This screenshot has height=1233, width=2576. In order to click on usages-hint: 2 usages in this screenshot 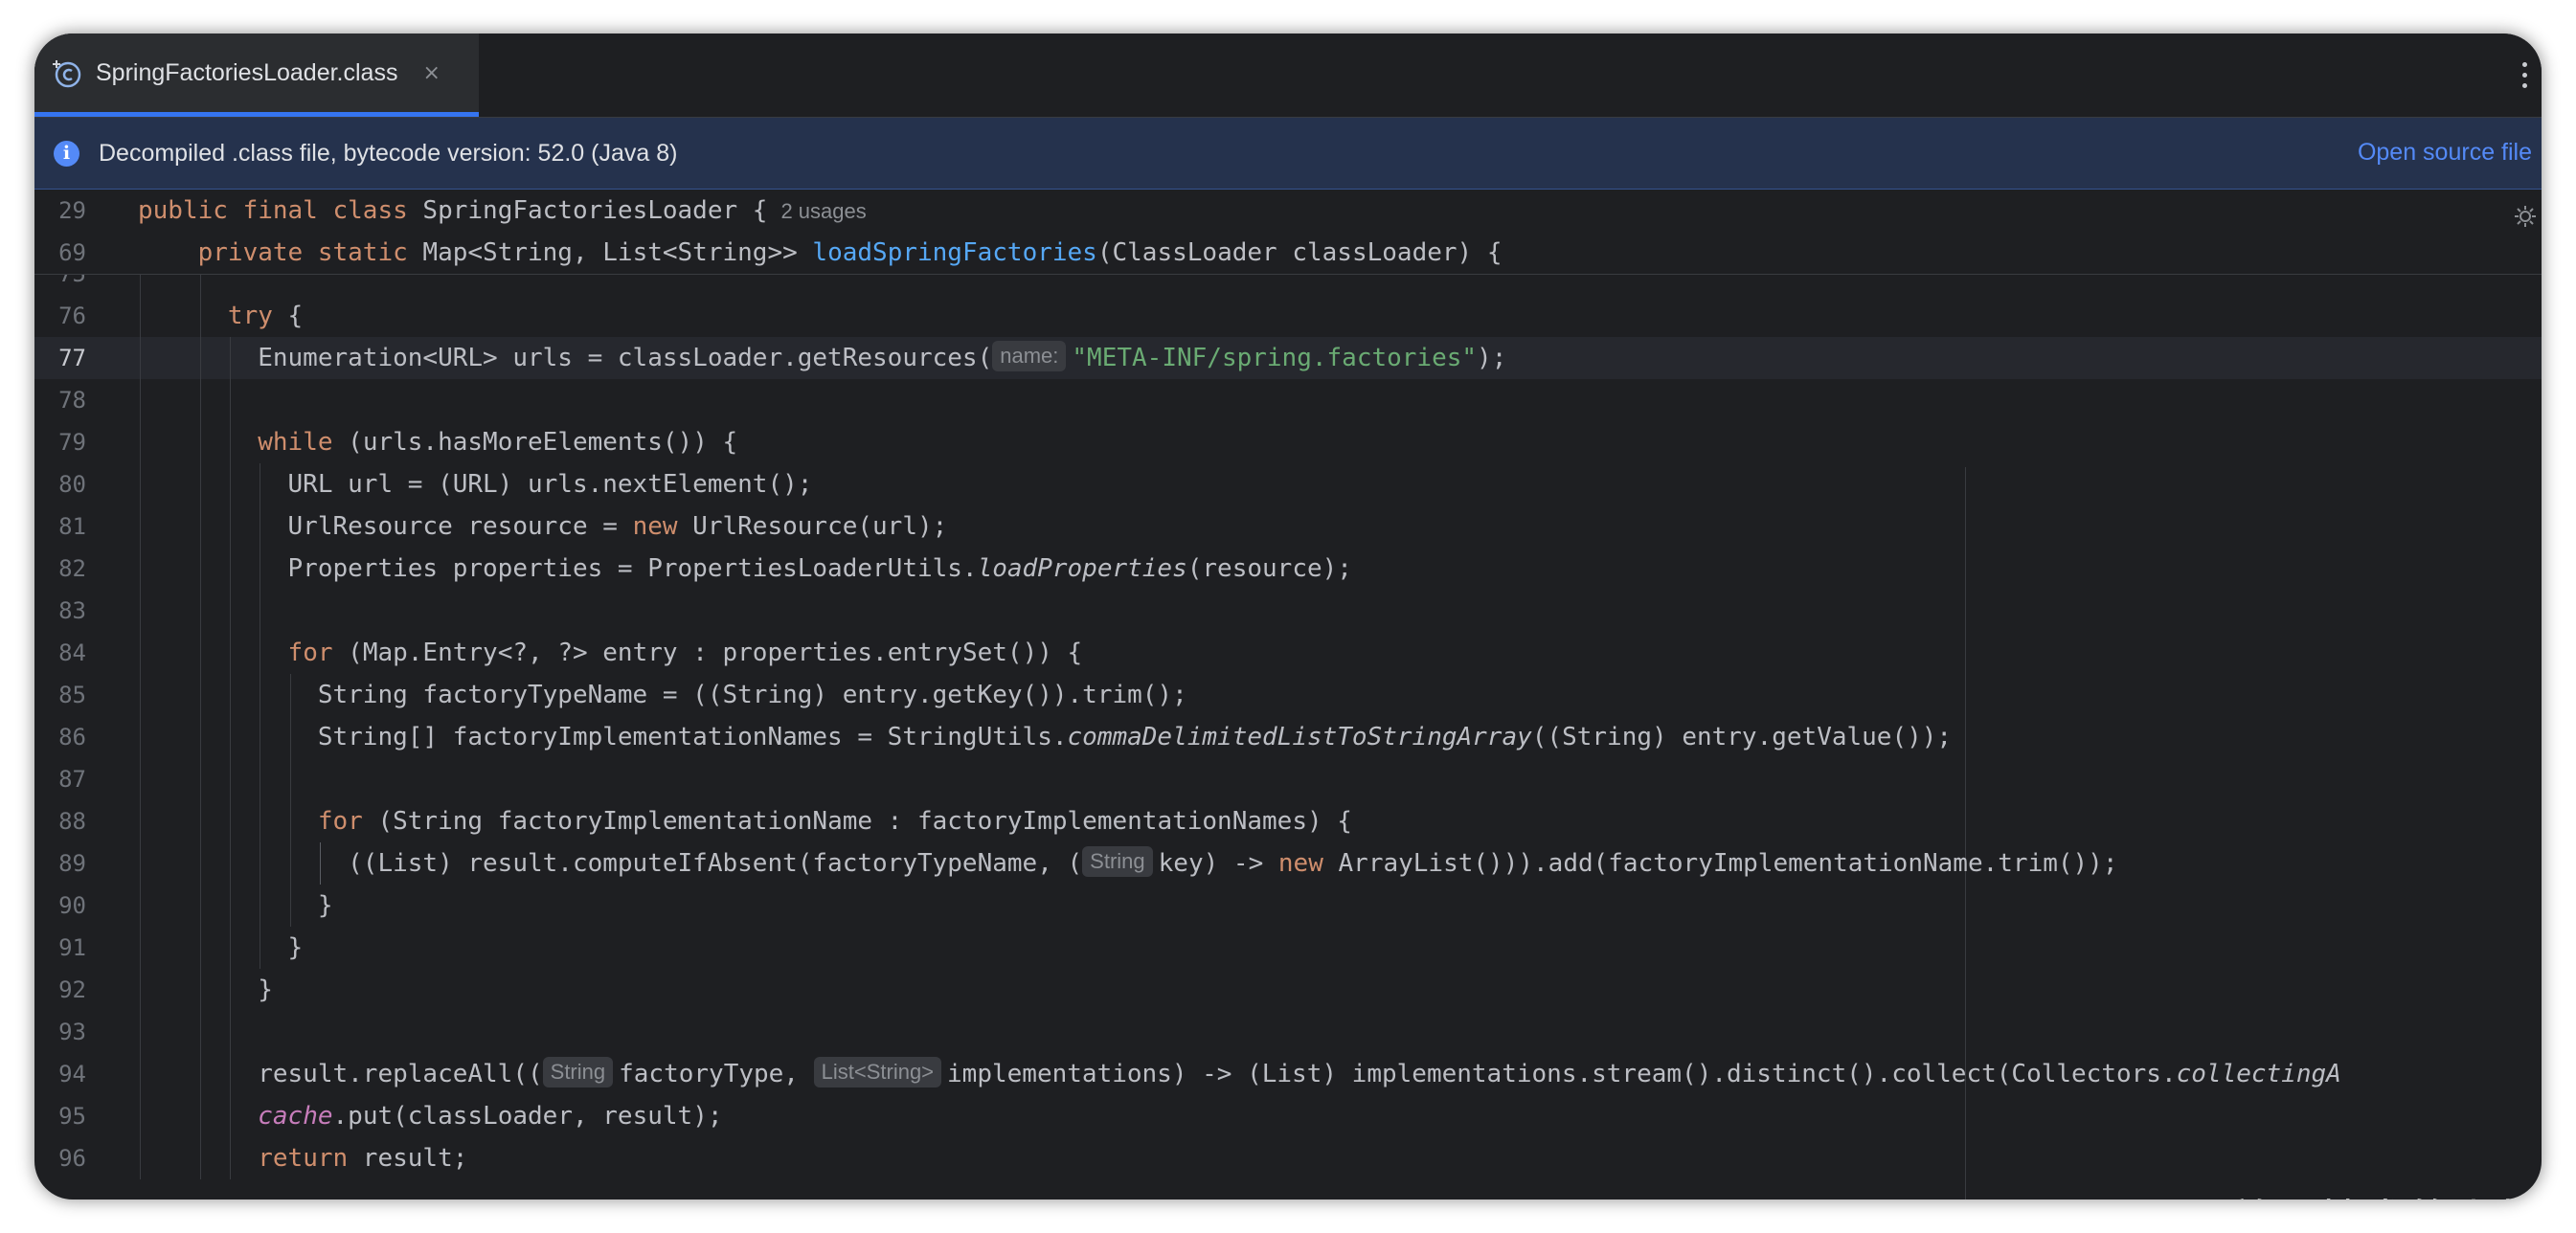, I will do `click(823, 211)`.